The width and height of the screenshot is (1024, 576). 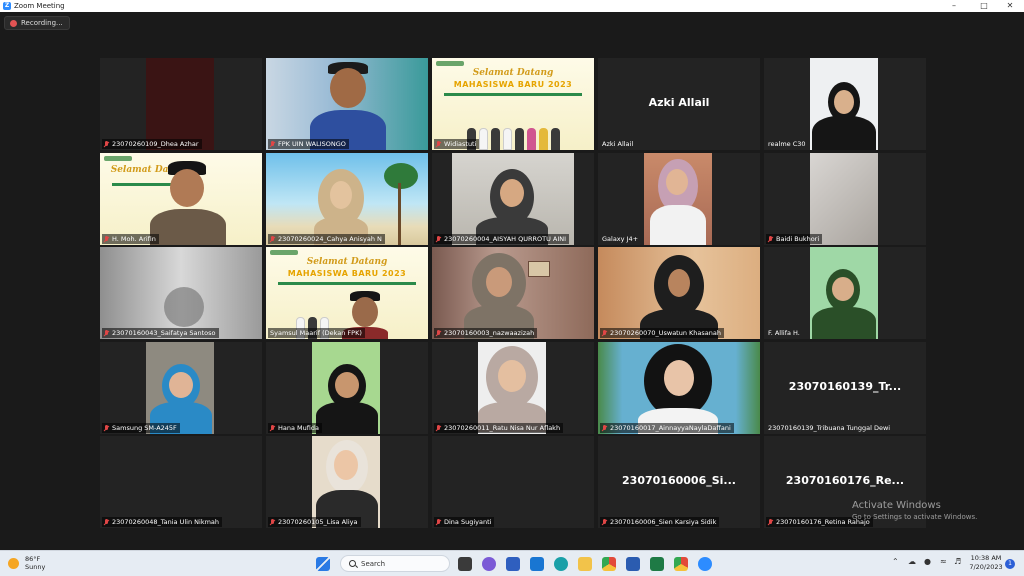 I want to click on participant-tile: realme C30, so click(x=845, y=104).